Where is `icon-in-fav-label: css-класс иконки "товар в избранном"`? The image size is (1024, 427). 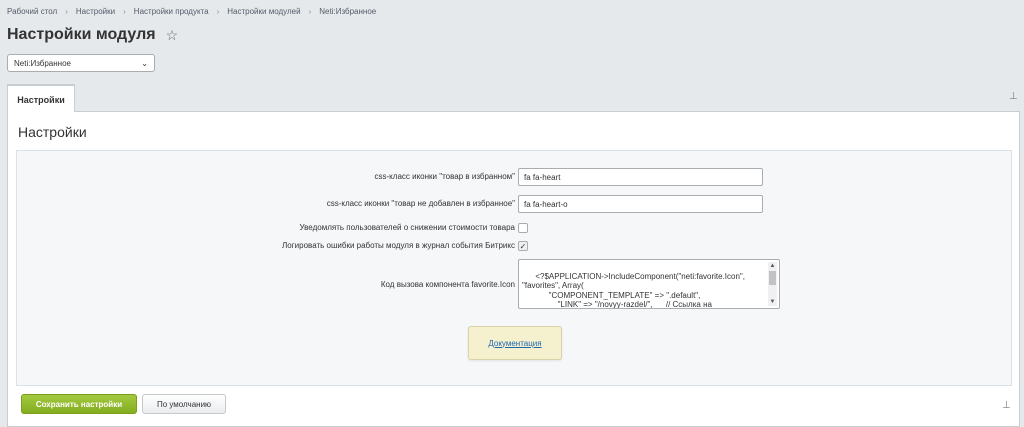 icon-in-fav-label: css-класс иконки "товар в избранном" is located at coordinates (444, 176).